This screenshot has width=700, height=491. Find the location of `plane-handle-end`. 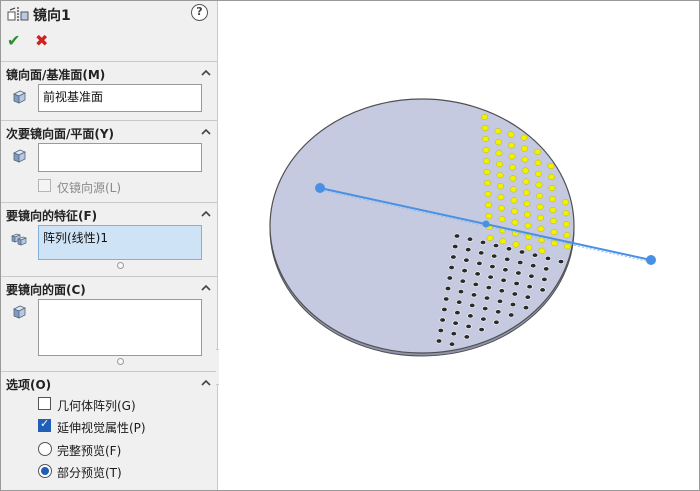

plane-handle-end is located at coordinates (651, 260).